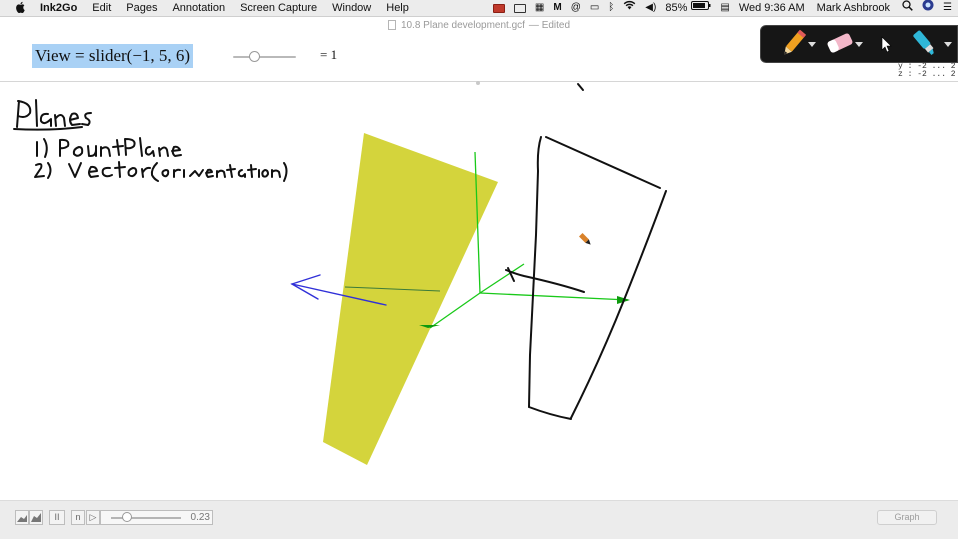  I want to click on siri-icon, so click(928, 8).